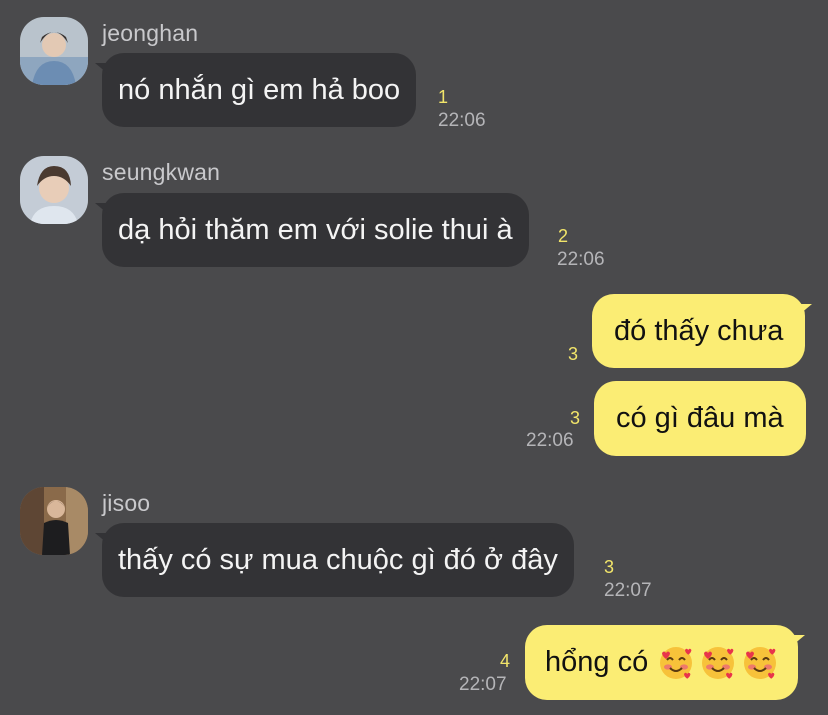 Image resolution: width=828 pixels, height=715 pixels. Describe the element at coordinates (597, 662) in the screenshot. I see `message-text: hổng có` at that location.